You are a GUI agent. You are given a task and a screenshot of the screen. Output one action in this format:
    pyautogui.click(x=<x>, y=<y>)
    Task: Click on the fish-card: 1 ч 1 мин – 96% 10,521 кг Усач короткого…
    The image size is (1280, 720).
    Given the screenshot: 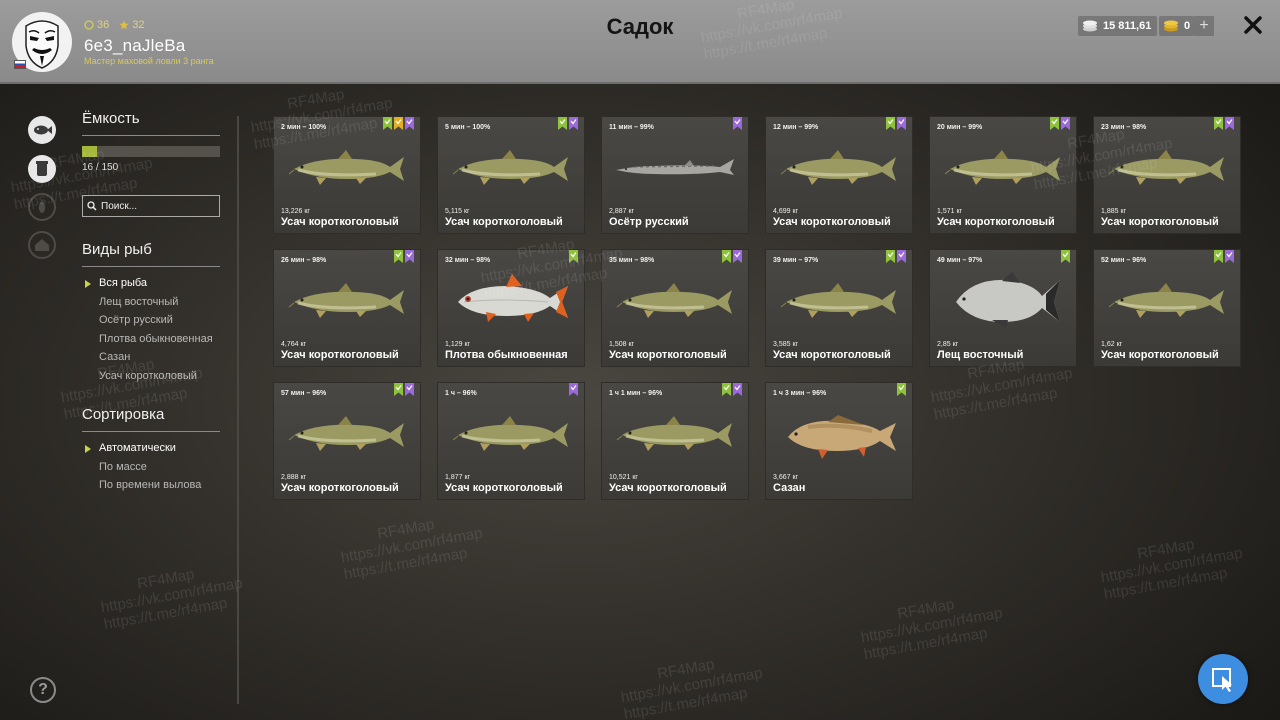 What is the action you would take?
    pyautogui.click(x=675, y=441)
    